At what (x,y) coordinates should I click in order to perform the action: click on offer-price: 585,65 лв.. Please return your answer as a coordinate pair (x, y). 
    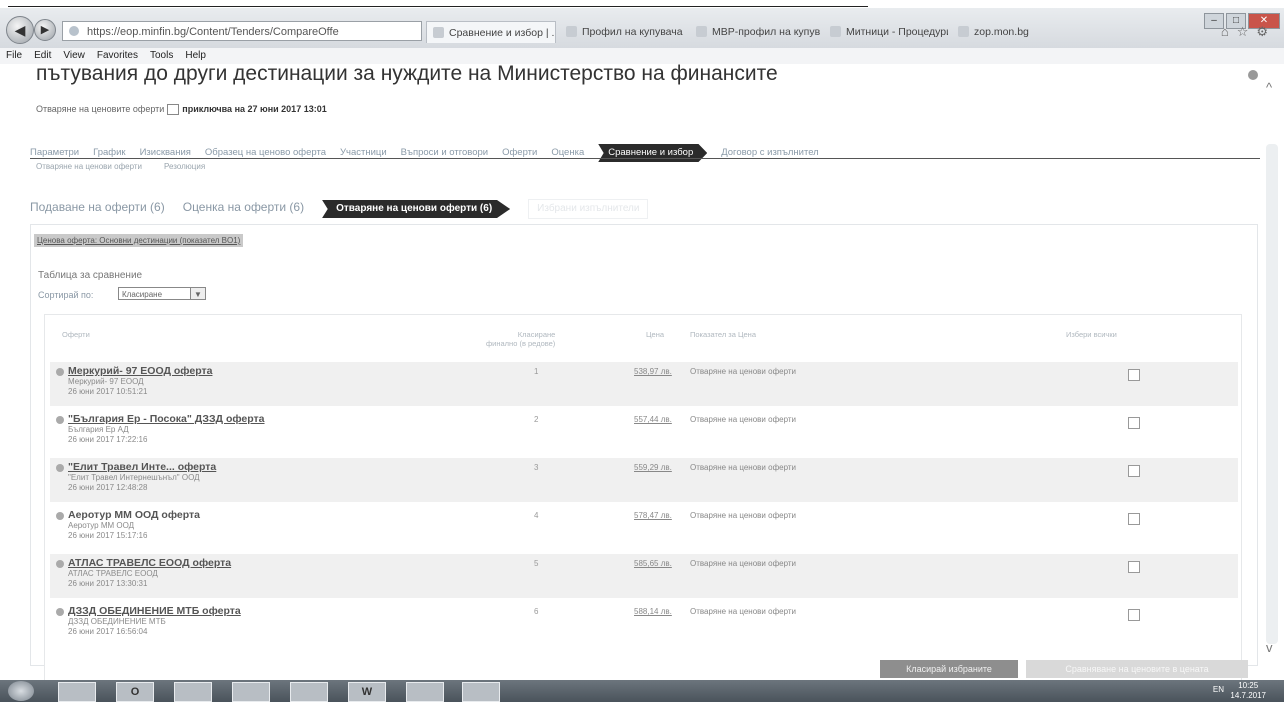
    Looking at the image, I should click on (653, 563).